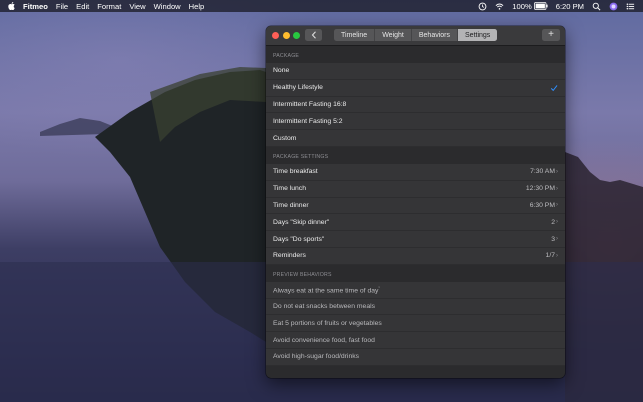 This screenshot has height=402, width=643. Describe the element at coordinates (540, 6) in the screenshot. I see `battery-icon` at that location.